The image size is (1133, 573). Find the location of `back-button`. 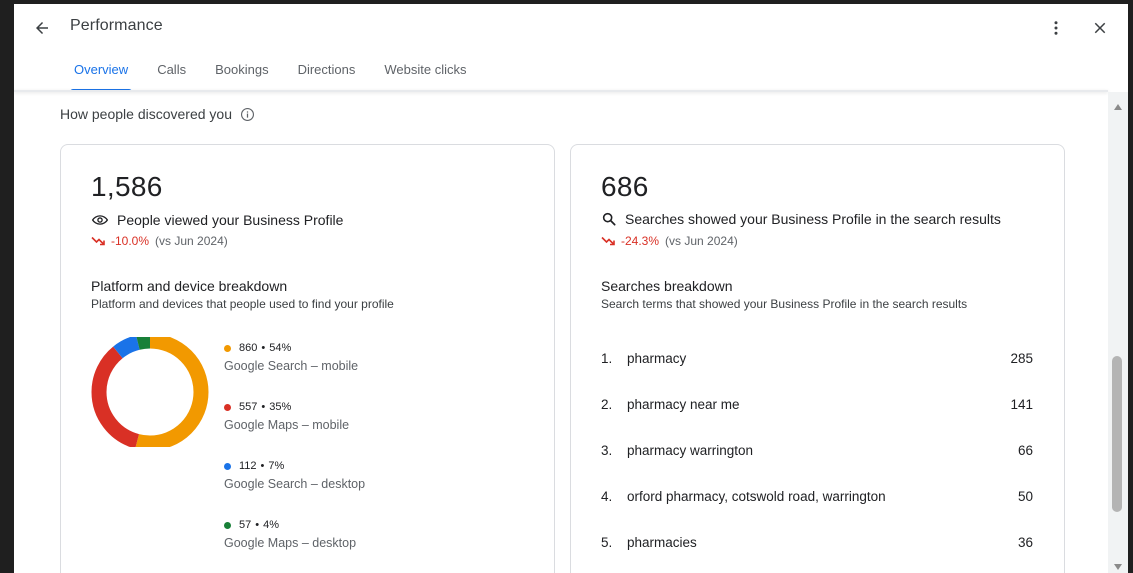

back-button is located at coordinates (42, 28).